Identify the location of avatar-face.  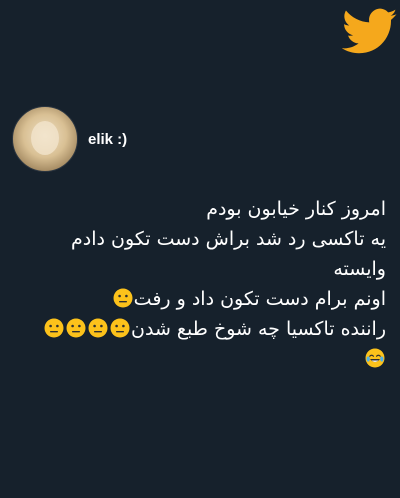
(45, 138).